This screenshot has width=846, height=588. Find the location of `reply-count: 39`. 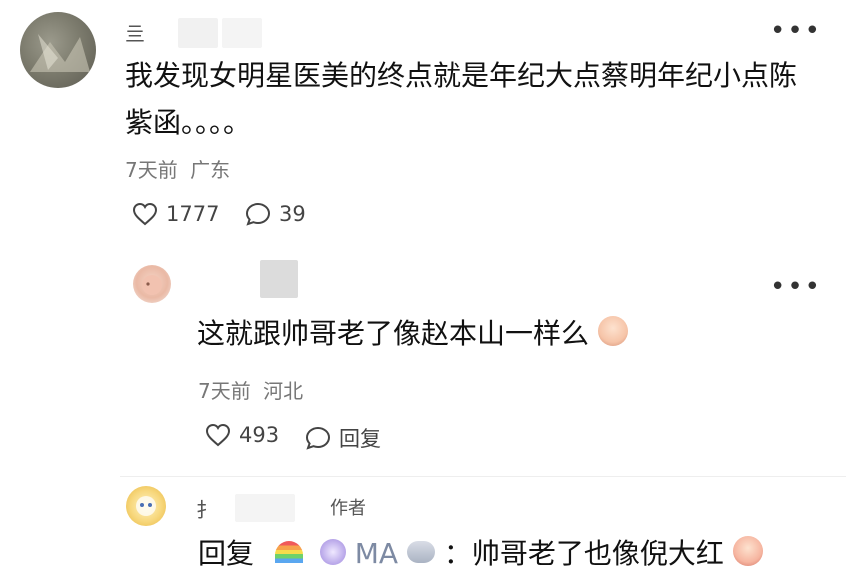

reply-count: 39 is located at coordinates (292, 214).